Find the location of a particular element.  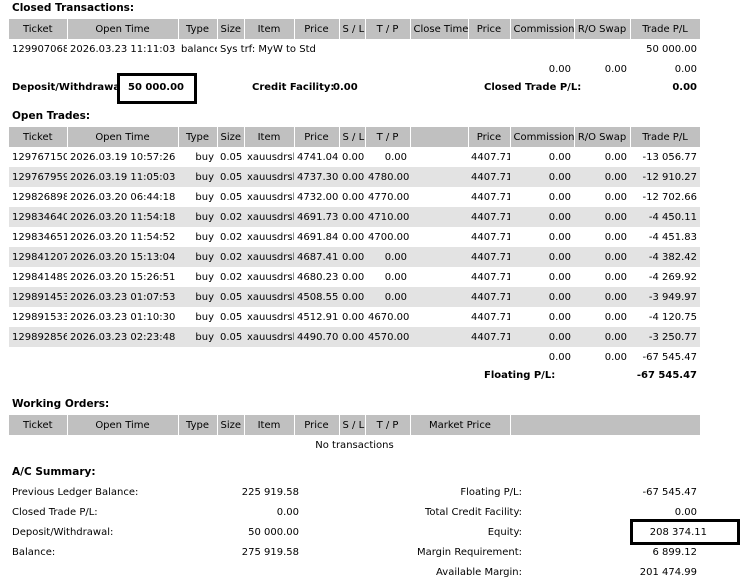

summary-value-available-margin: 201 474.99 is located at coordinates (668, 572).